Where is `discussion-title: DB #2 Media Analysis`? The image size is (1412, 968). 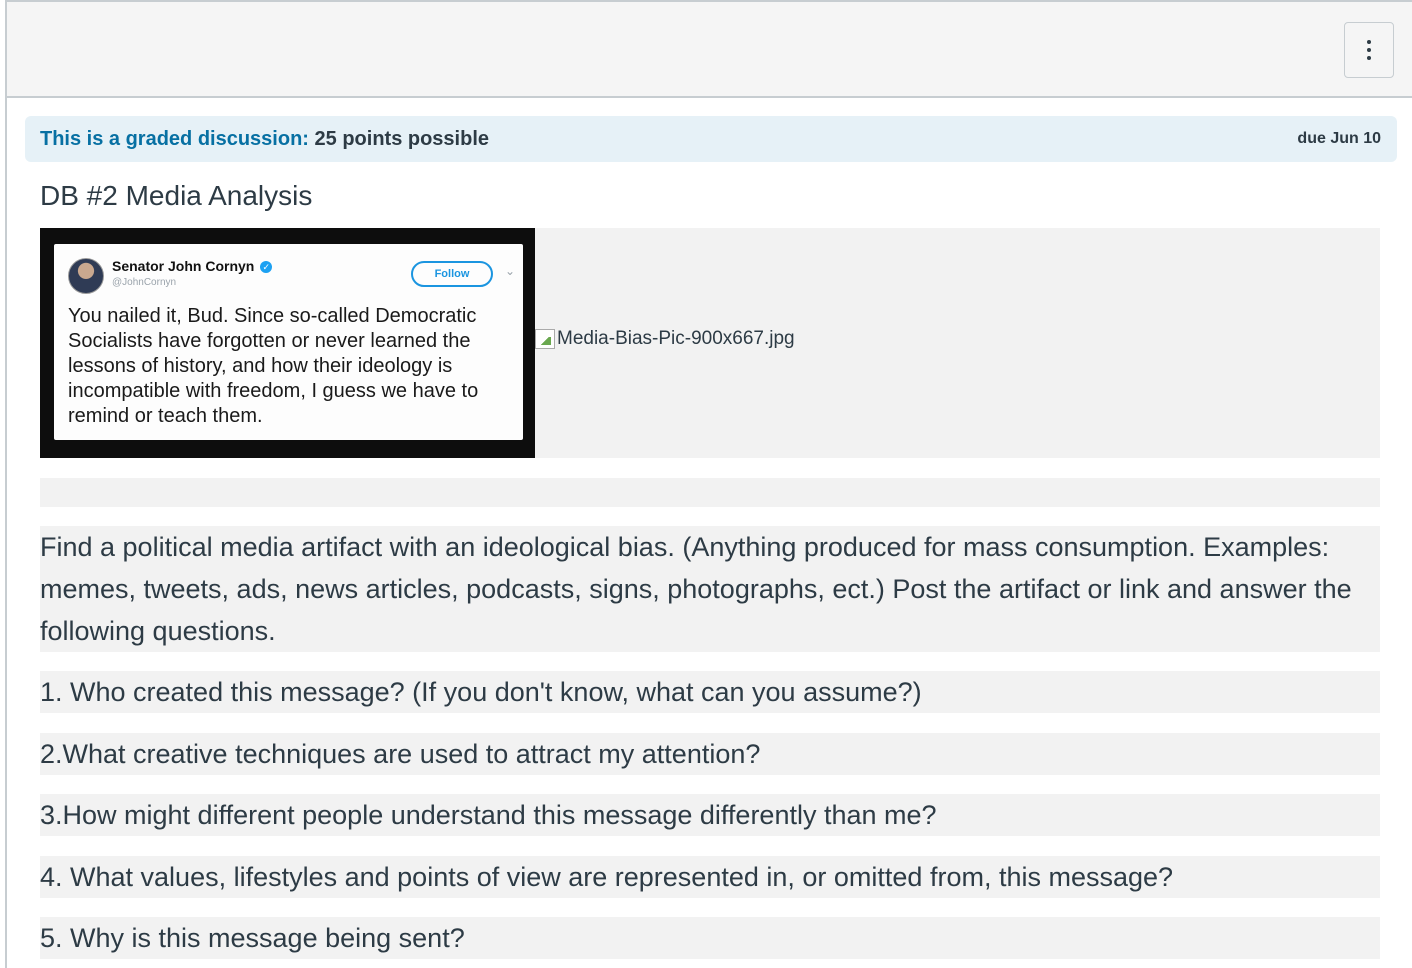 discussion-title: DB #2 Media Analysis is located at coordinates (176, 195).